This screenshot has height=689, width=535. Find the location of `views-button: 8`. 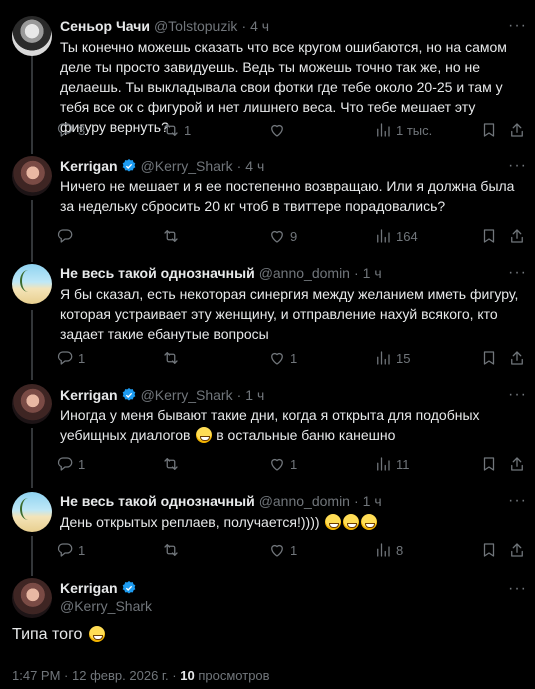

views-button: 8 is located at coordinates (388, 550).